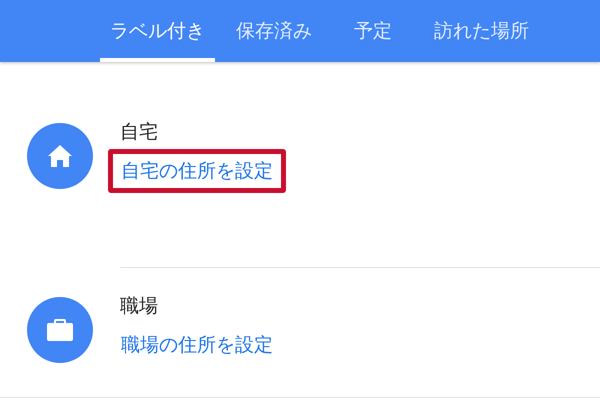 The height and width of the screenshot is (410, 600). What do you see at coordinates (274, 31) in the screenshot?
I see `tab: 保存済み` at bounding box center [274, 31].